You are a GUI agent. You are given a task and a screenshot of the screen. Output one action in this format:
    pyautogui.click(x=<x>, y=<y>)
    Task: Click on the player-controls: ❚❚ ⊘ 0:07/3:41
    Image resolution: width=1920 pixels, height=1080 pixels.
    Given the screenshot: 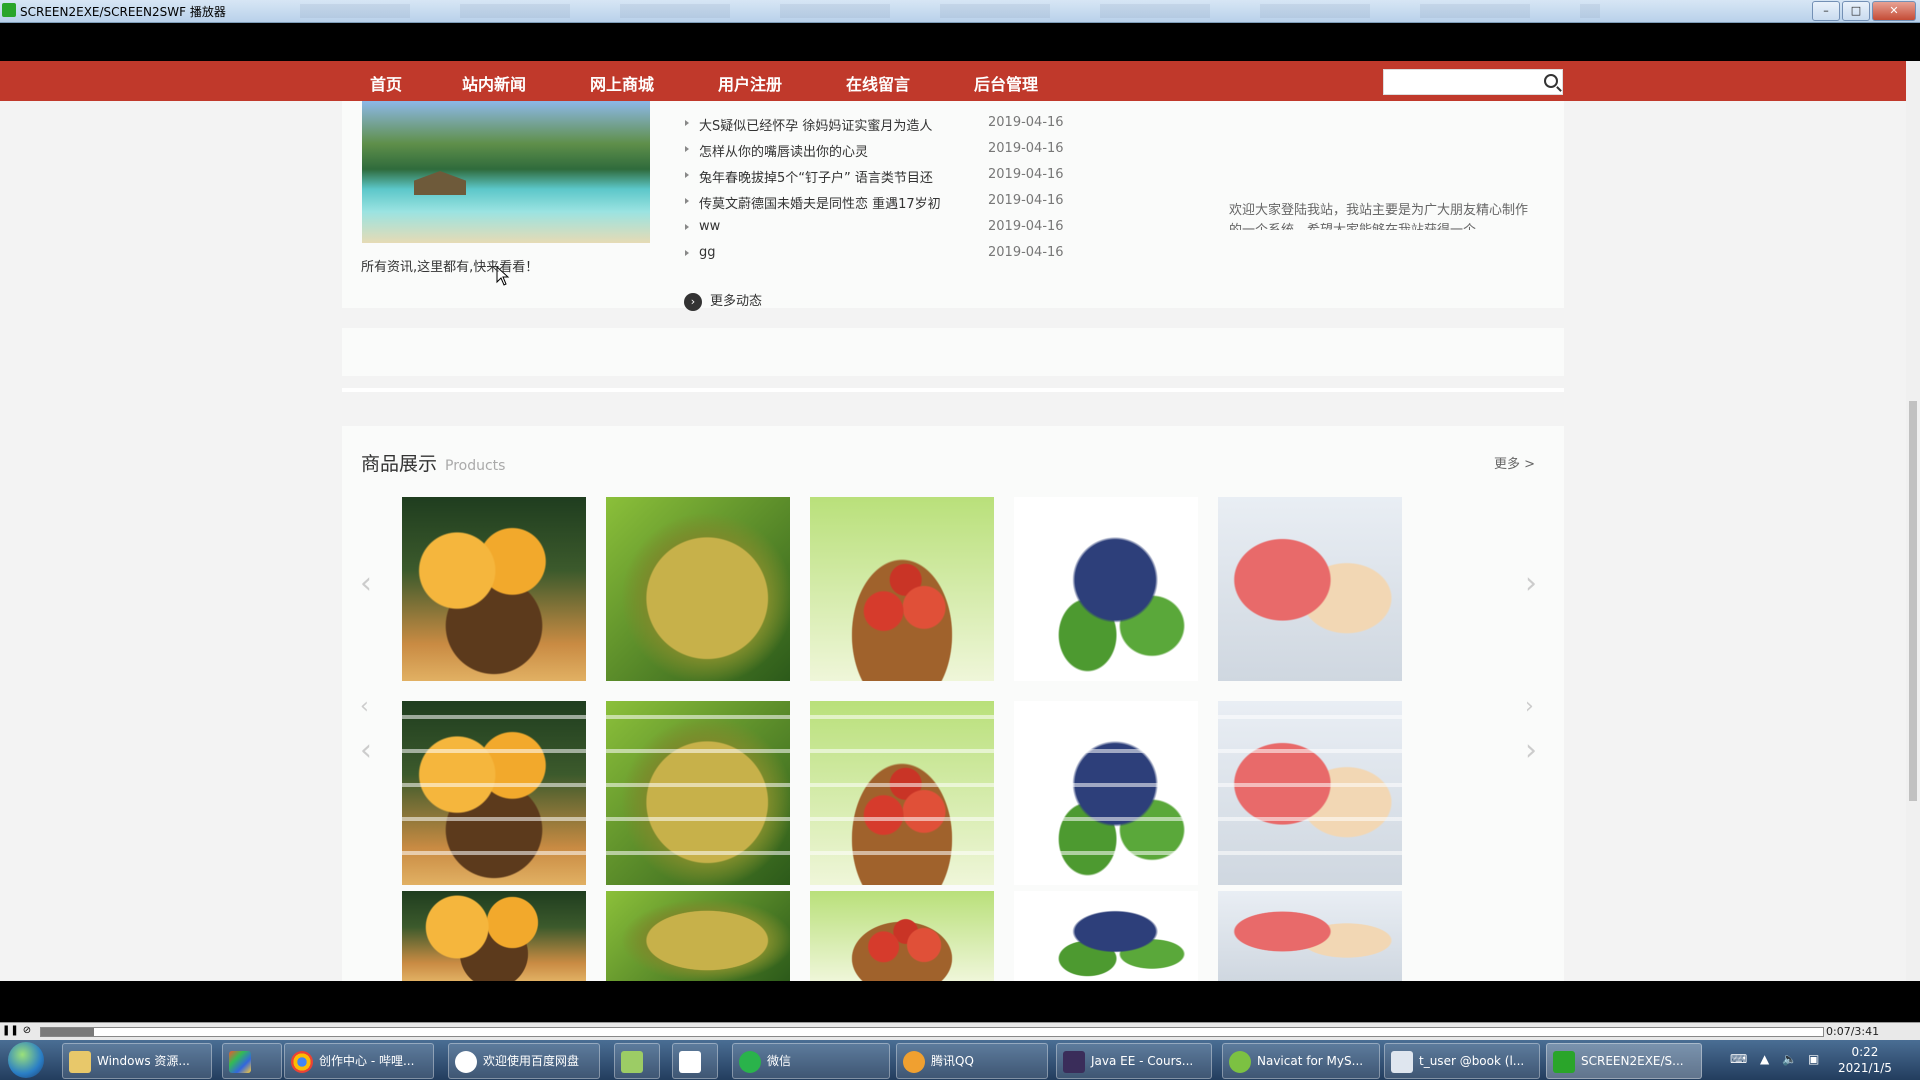 What is the action you would take?
    pyautogui.click(x=960, y=1031)
    